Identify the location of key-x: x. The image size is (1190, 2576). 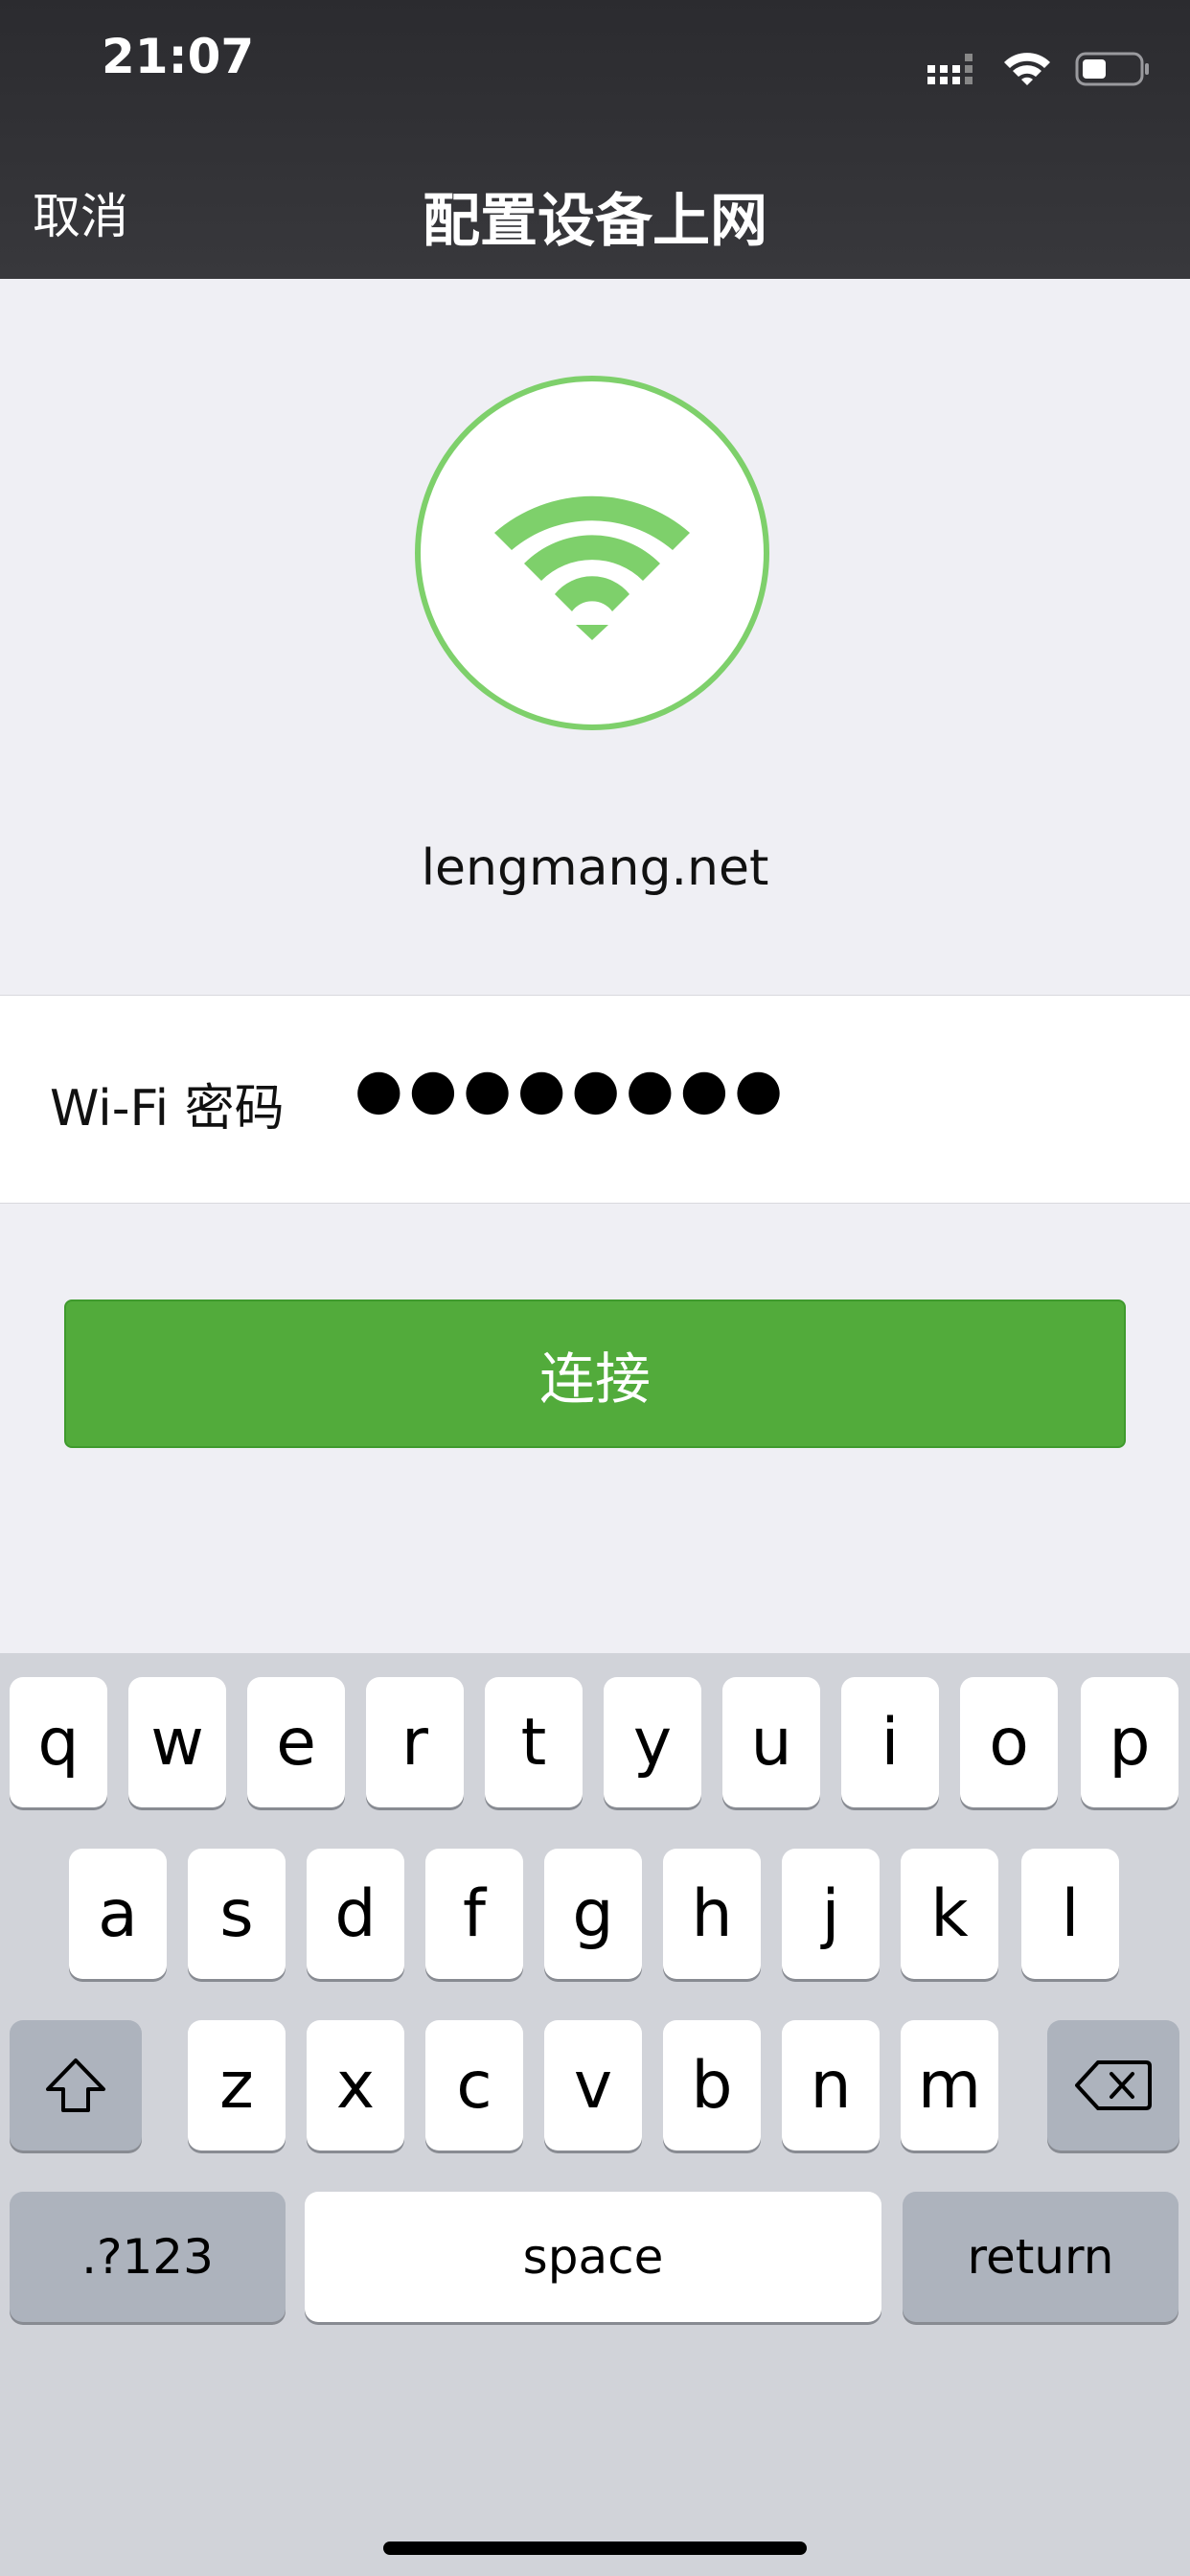
(356, 2085).